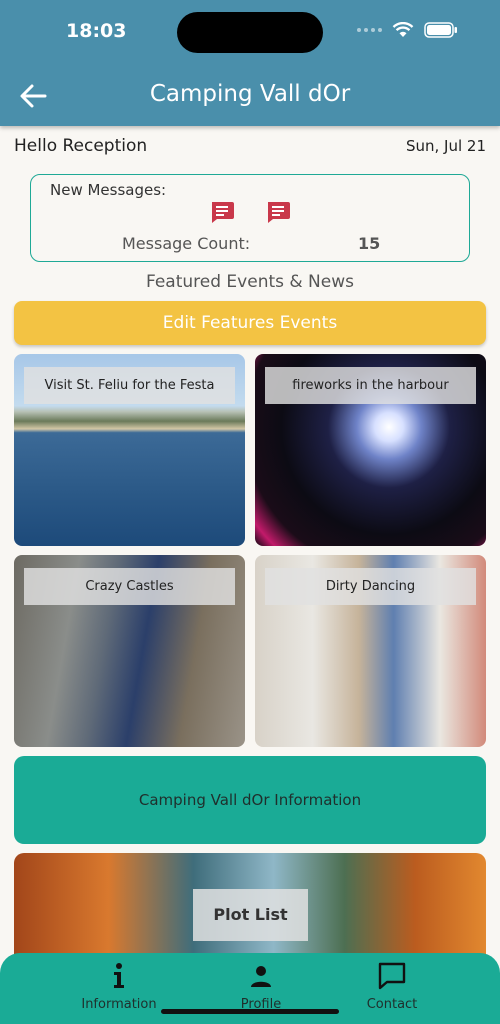 Image resolution: width=500 pixels, height=1024 pixels. I want to click on status-icons, so click(407, 30).